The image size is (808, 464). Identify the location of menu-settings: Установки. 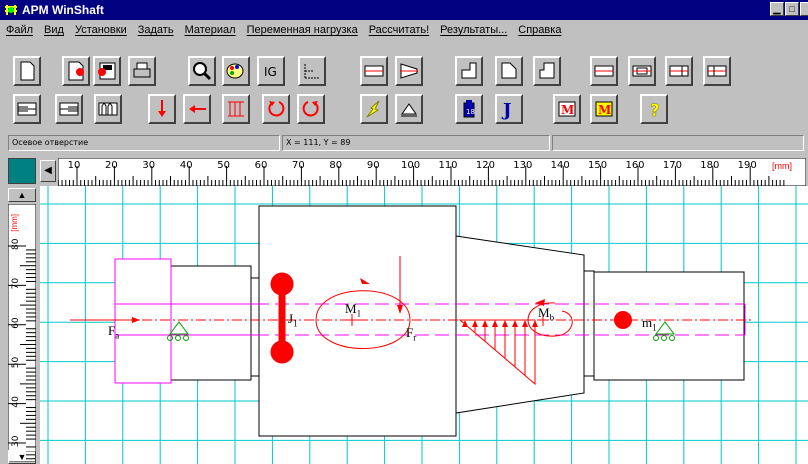
(101, 30).